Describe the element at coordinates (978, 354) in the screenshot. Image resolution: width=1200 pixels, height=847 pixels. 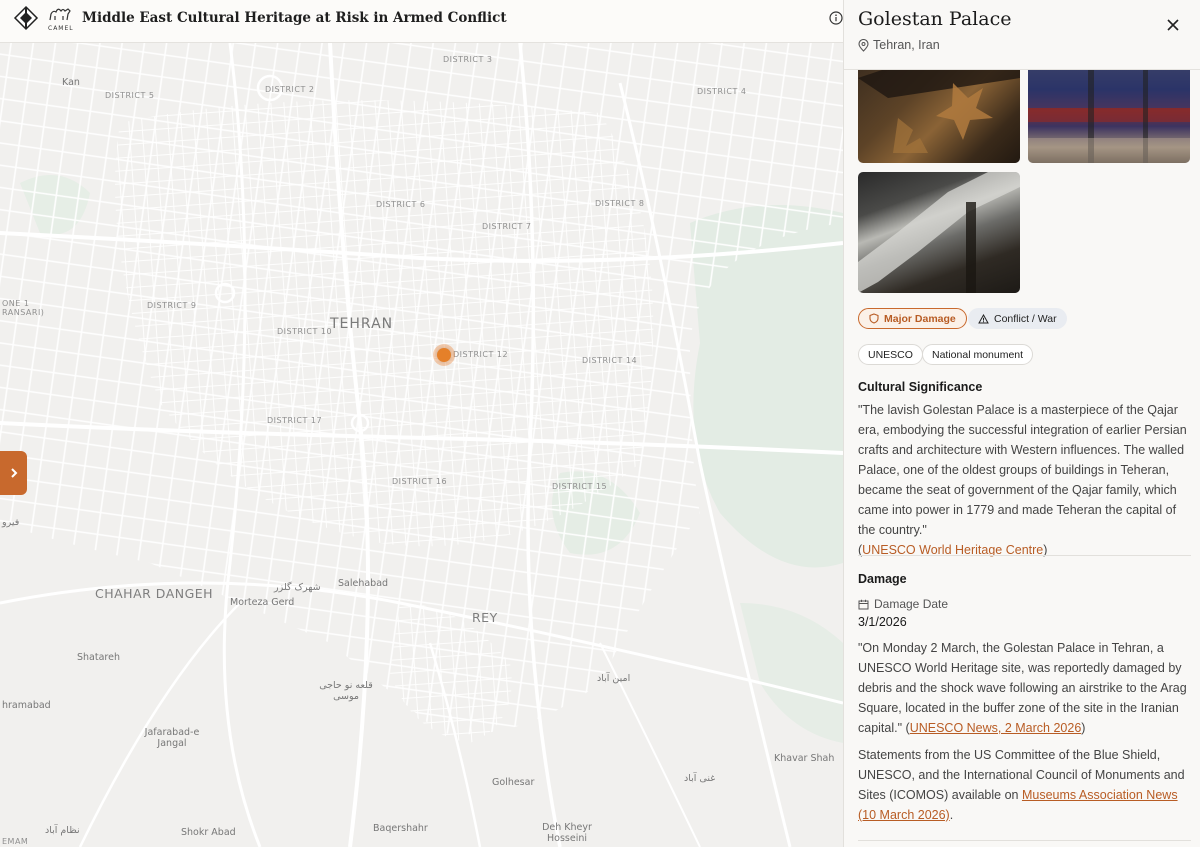
I see `designation-tag: National monument` at that location.